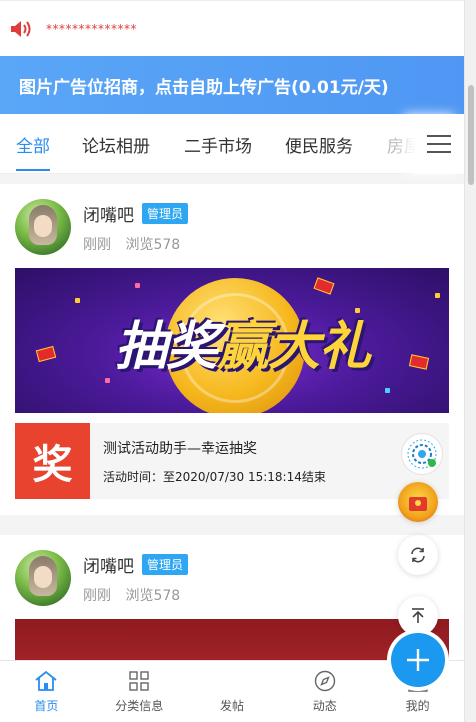  I want to click on nav-category-label: 分类信息, so click(139, 706).